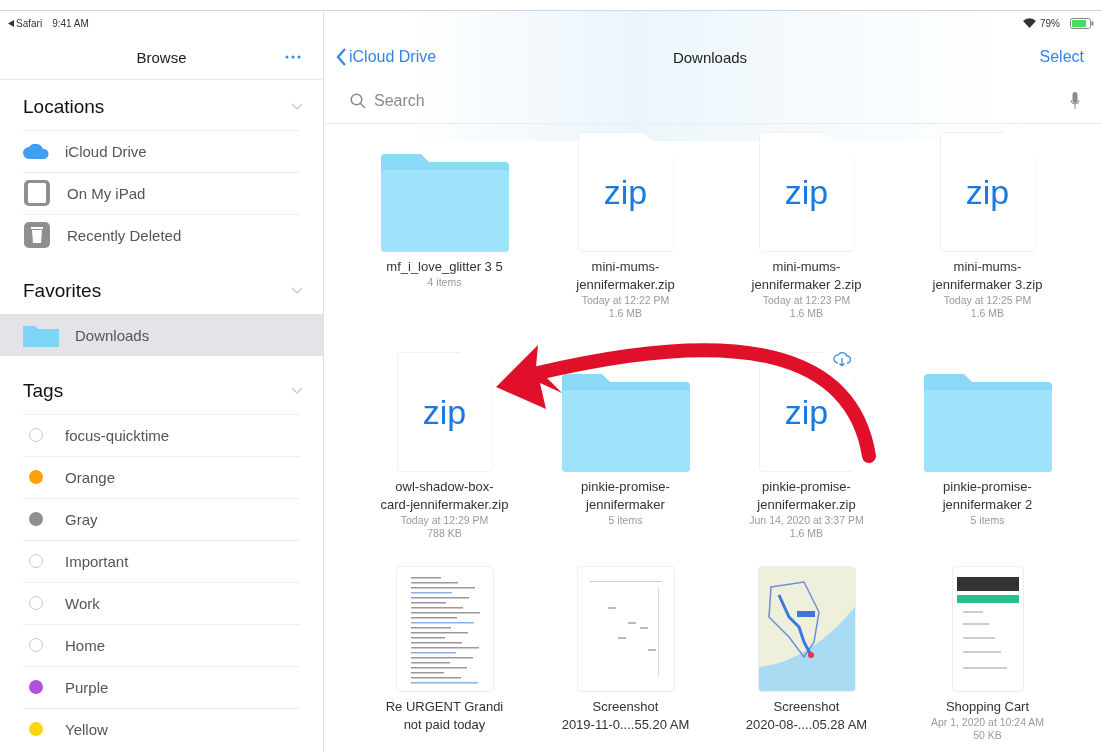  Describe the element at coordinates (625, 276) in the screenshot. I see `file-name: mini-mums- jennifermaker.zip` at that location.